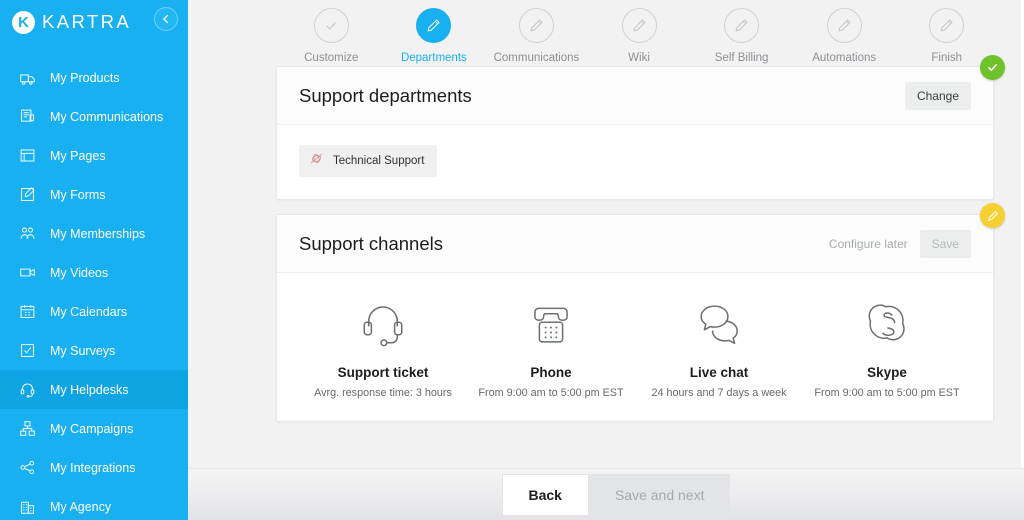 This screenshot has height=520, width=1024. Describe the element at coordinates (371, 243) in the screenshot. I see `section-title: Support channels` at that location.